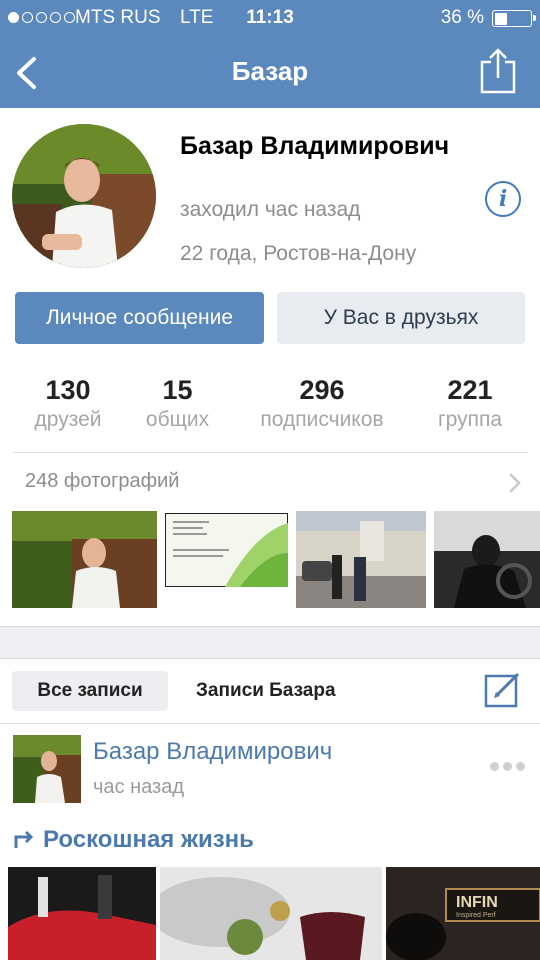 The image size is (540, 960). Describe the element at coordinates (270, 18) in the screenshot. I see `status-bar: MTS RUS LTE 11:13 36 %` at that location.